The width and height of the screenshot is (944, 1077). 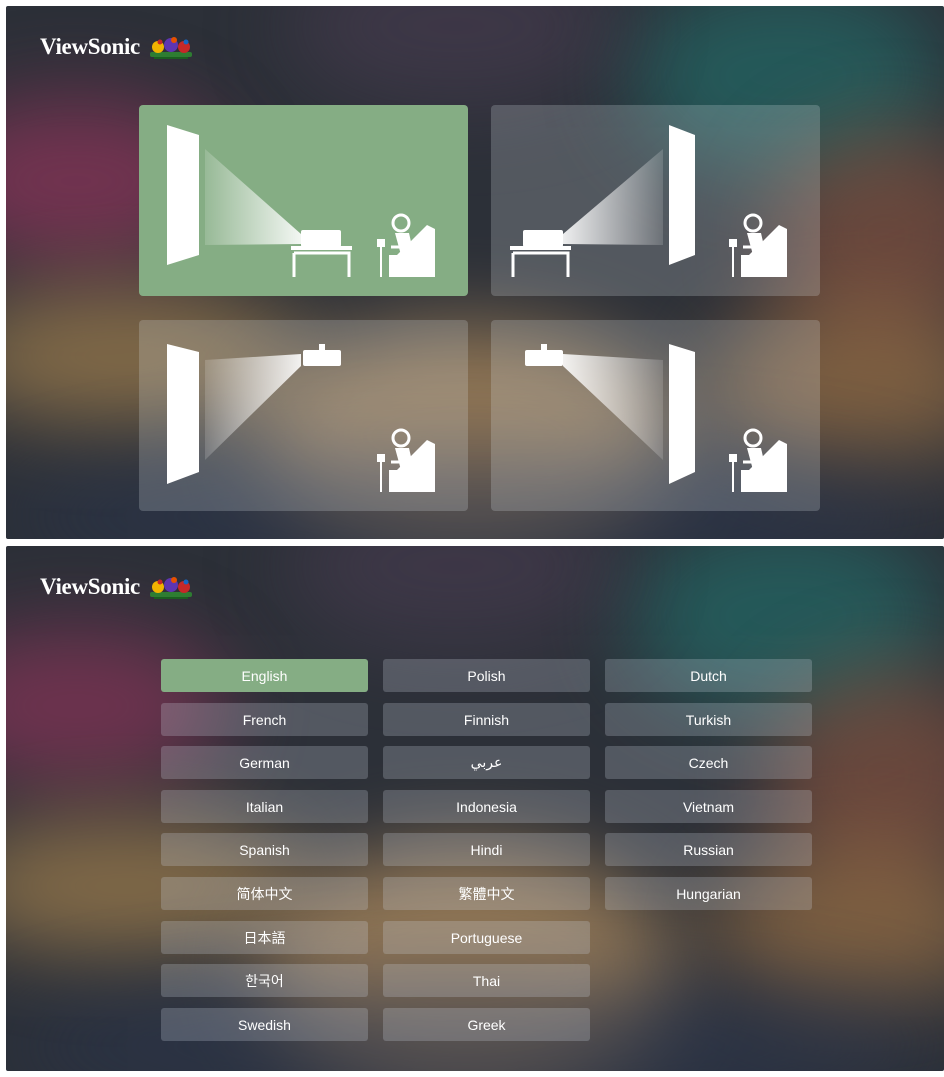 What do you see at coordinates (301, 201) in the screenshot?
I see `front-table-projection-icon` at bounding box center [301, 201].